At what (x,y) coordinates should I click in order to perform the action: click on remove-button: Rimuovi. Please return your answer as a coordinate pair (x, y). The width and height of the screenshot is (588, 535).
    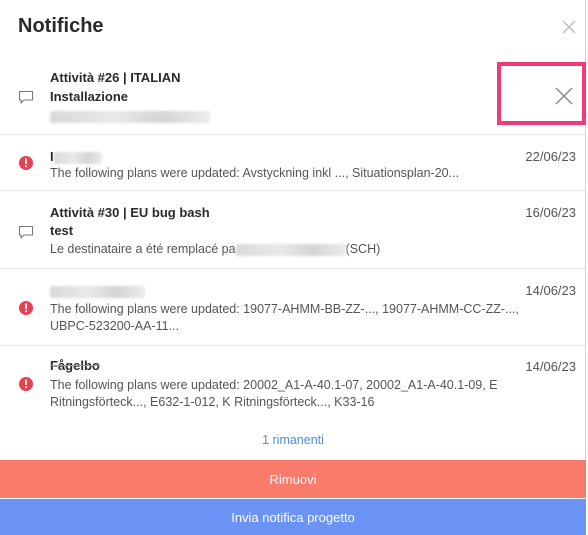
    Looking at the image, I should click on (293, 479).